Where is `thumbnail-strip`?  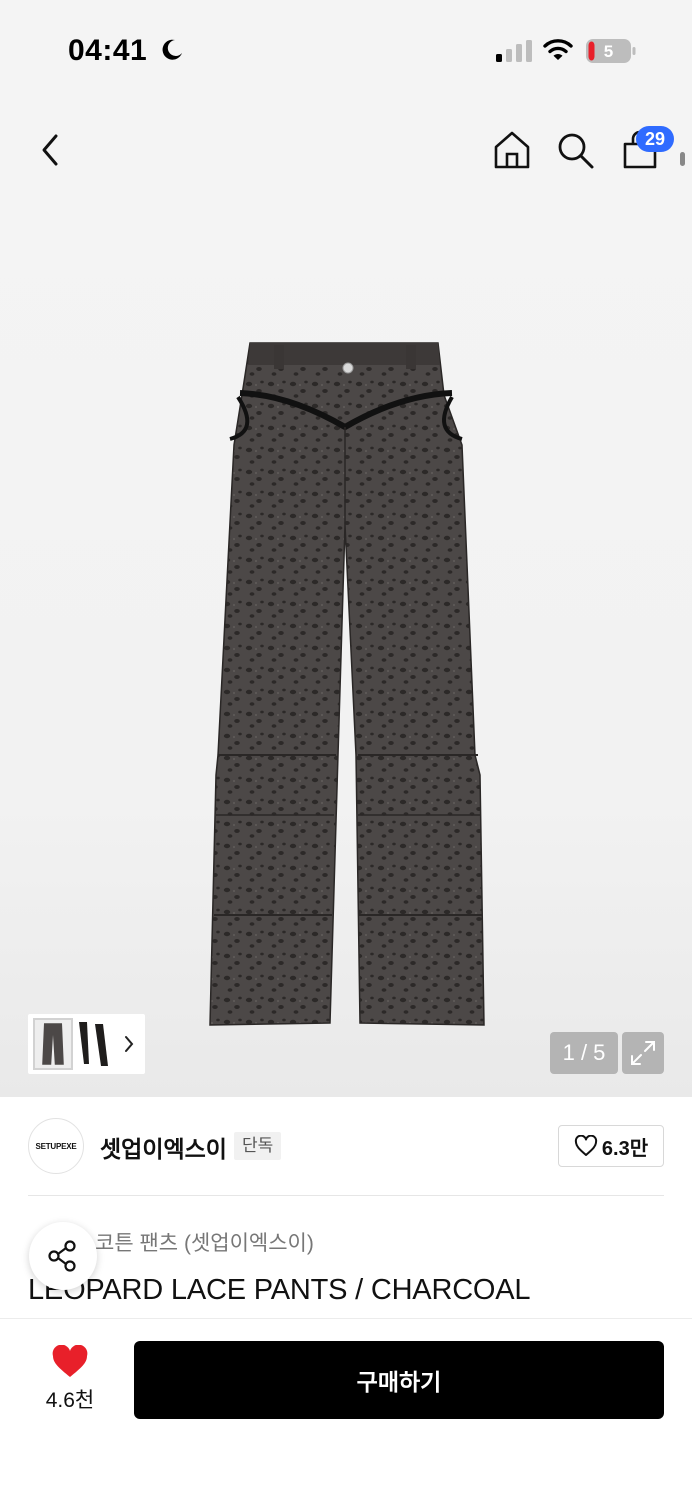 thumbnail-strip is located at coordinates (86, 1044).